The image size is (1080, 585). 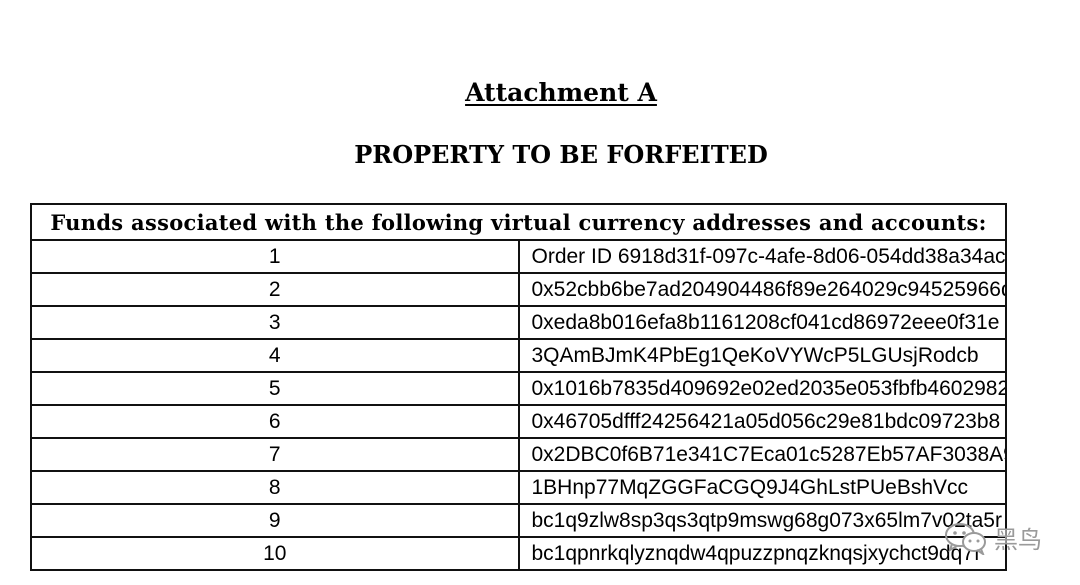 What do you see at coordinates (561, 92) in the screenshot?
I see `attachment-title: Attachment A` at bounding box center [561, 92].